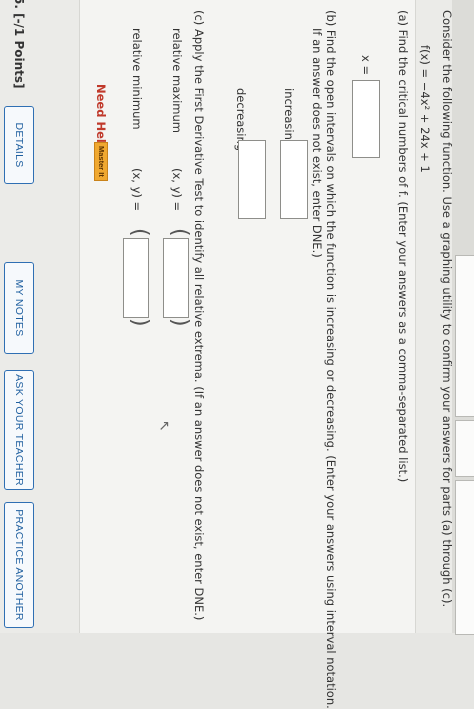 Image resolution: width=474 pixels, height=709 pixels. Describe the element at coordinates (177, 190) in the screenshot. I see `max-coord-label: (x, y) =` at that location.